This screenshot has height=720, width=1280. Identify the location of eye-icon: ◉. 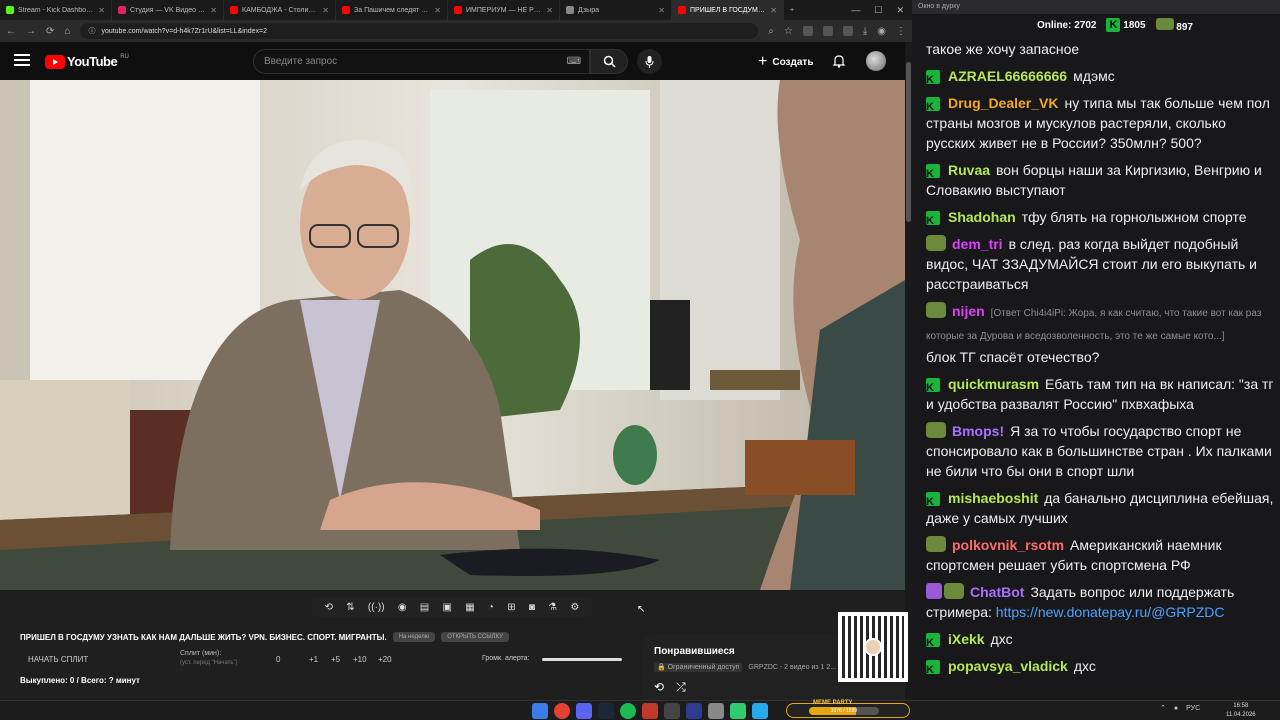
(402, 607).